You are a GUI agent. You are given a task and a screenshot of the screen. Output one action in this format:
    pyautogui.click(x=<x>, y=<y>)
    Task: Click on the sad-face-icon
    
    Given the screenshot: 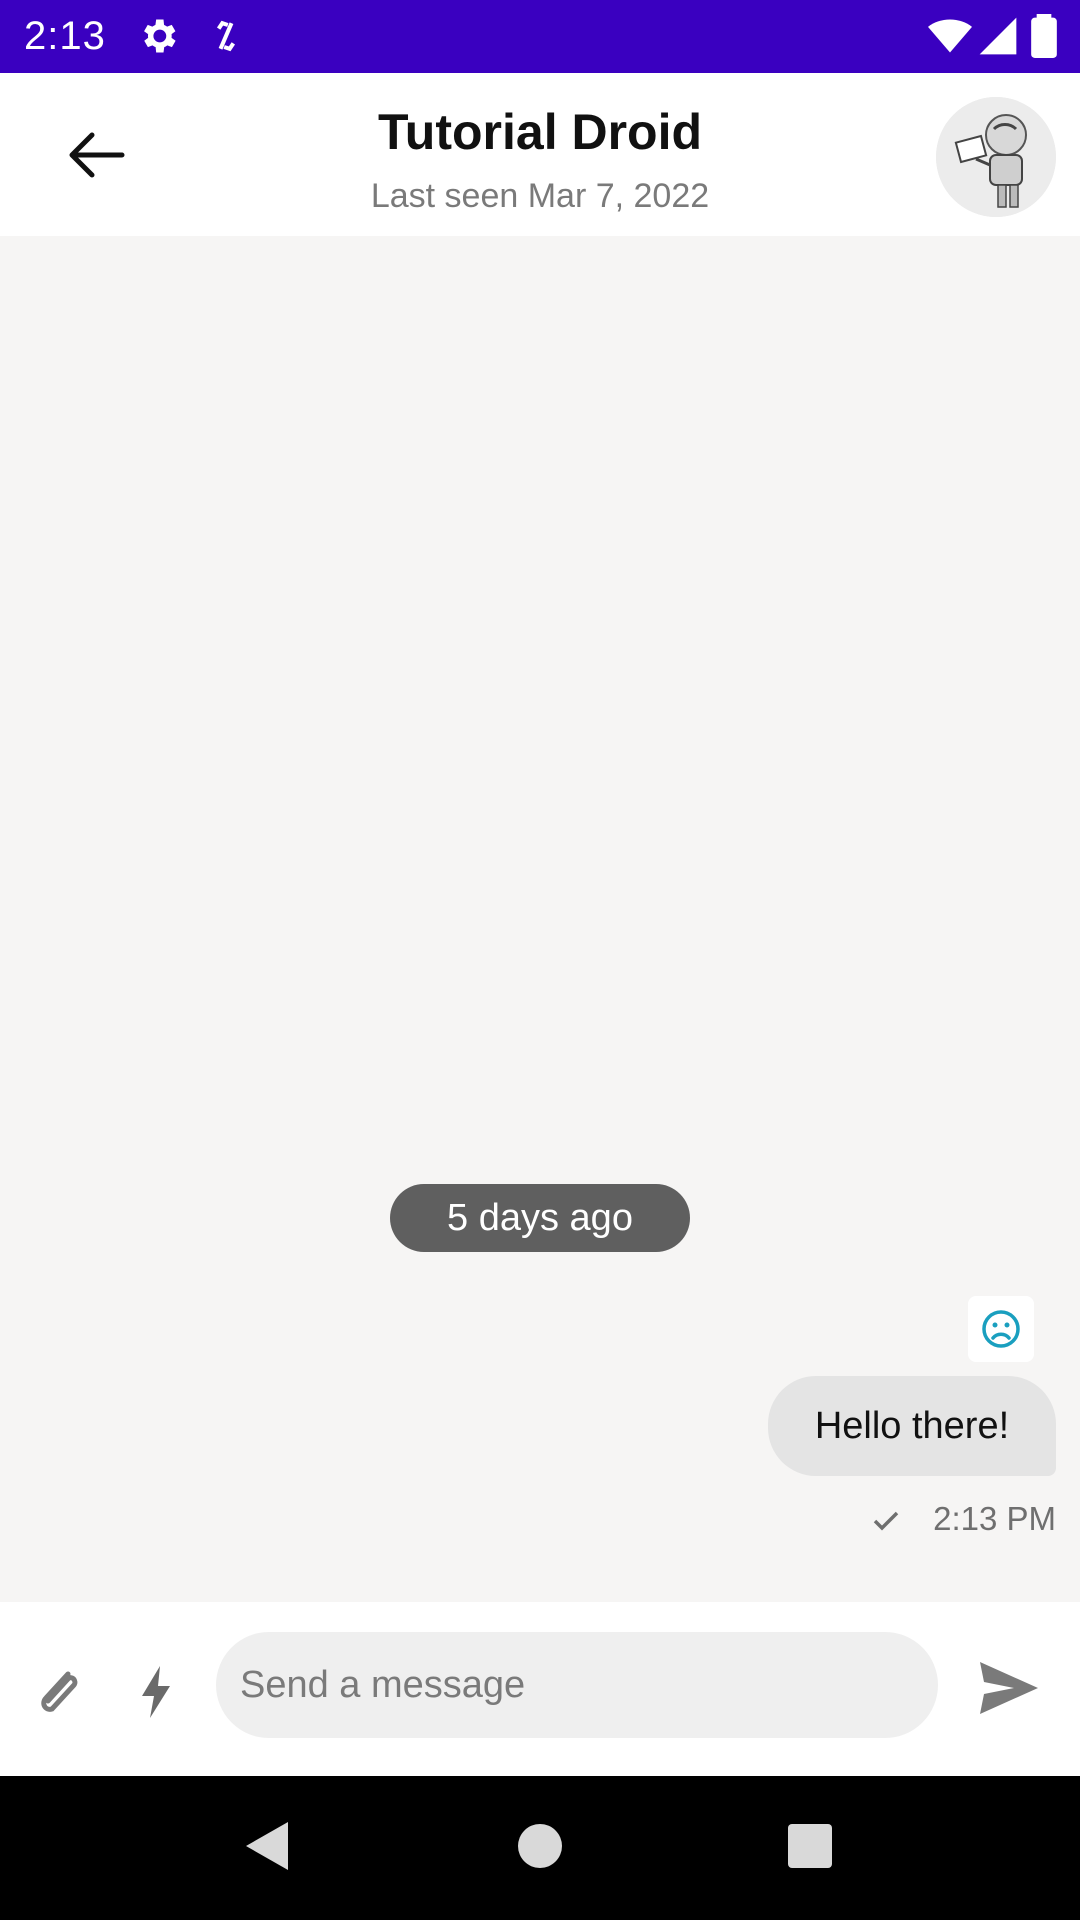 What is the action you would take?
    pyautogui.click(x=1001, y=1329)
    